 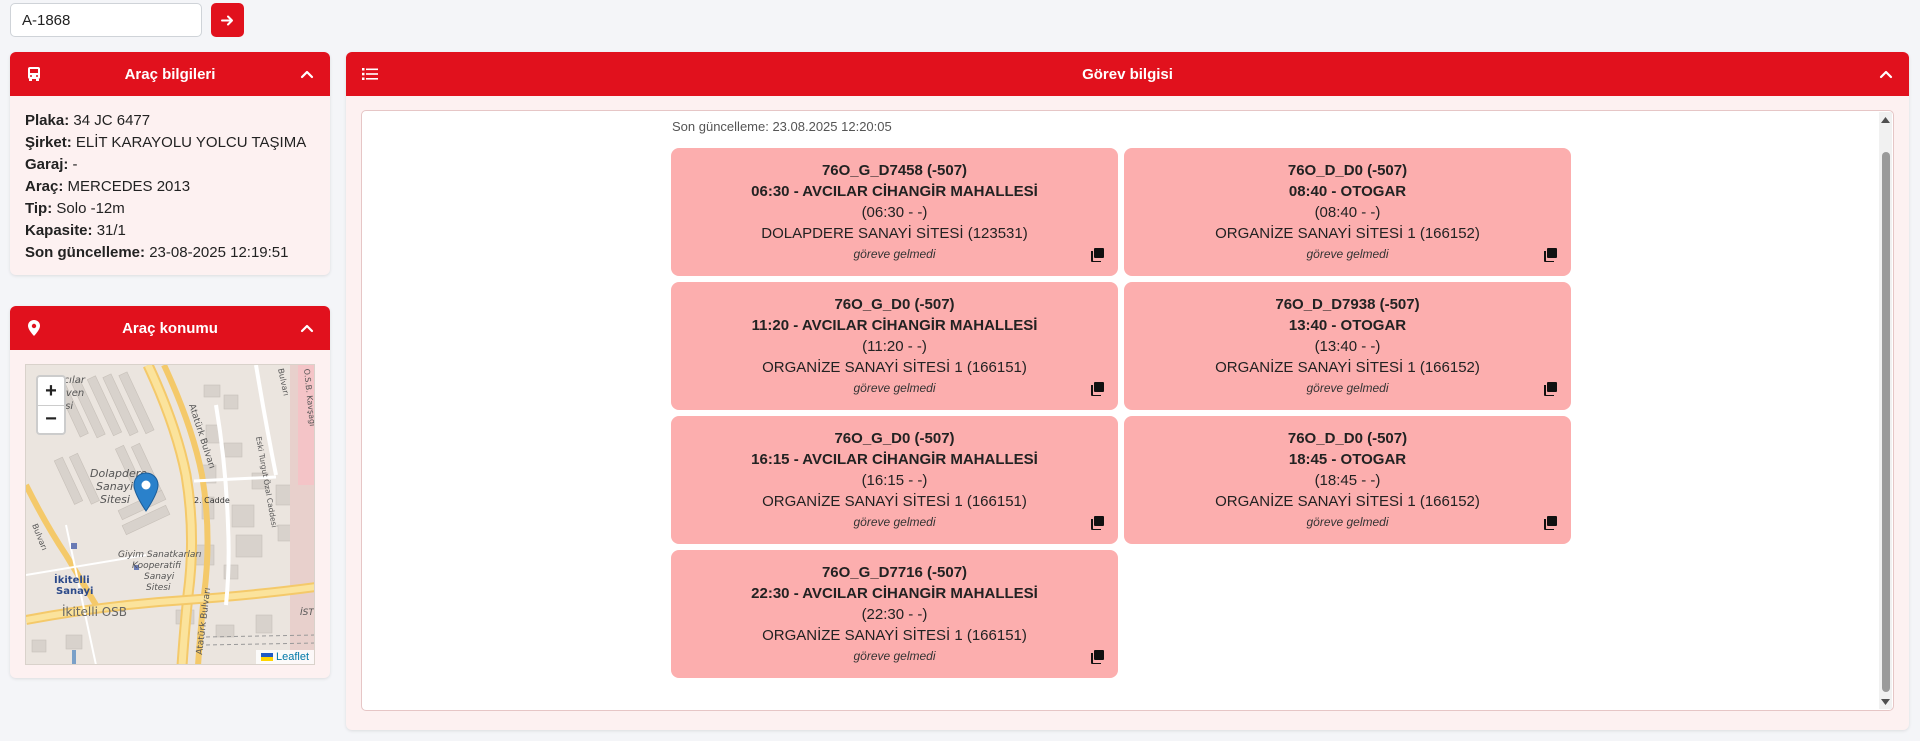 I want to click on task-actual-time: (16:15 - -), so click(x=894, y=480).